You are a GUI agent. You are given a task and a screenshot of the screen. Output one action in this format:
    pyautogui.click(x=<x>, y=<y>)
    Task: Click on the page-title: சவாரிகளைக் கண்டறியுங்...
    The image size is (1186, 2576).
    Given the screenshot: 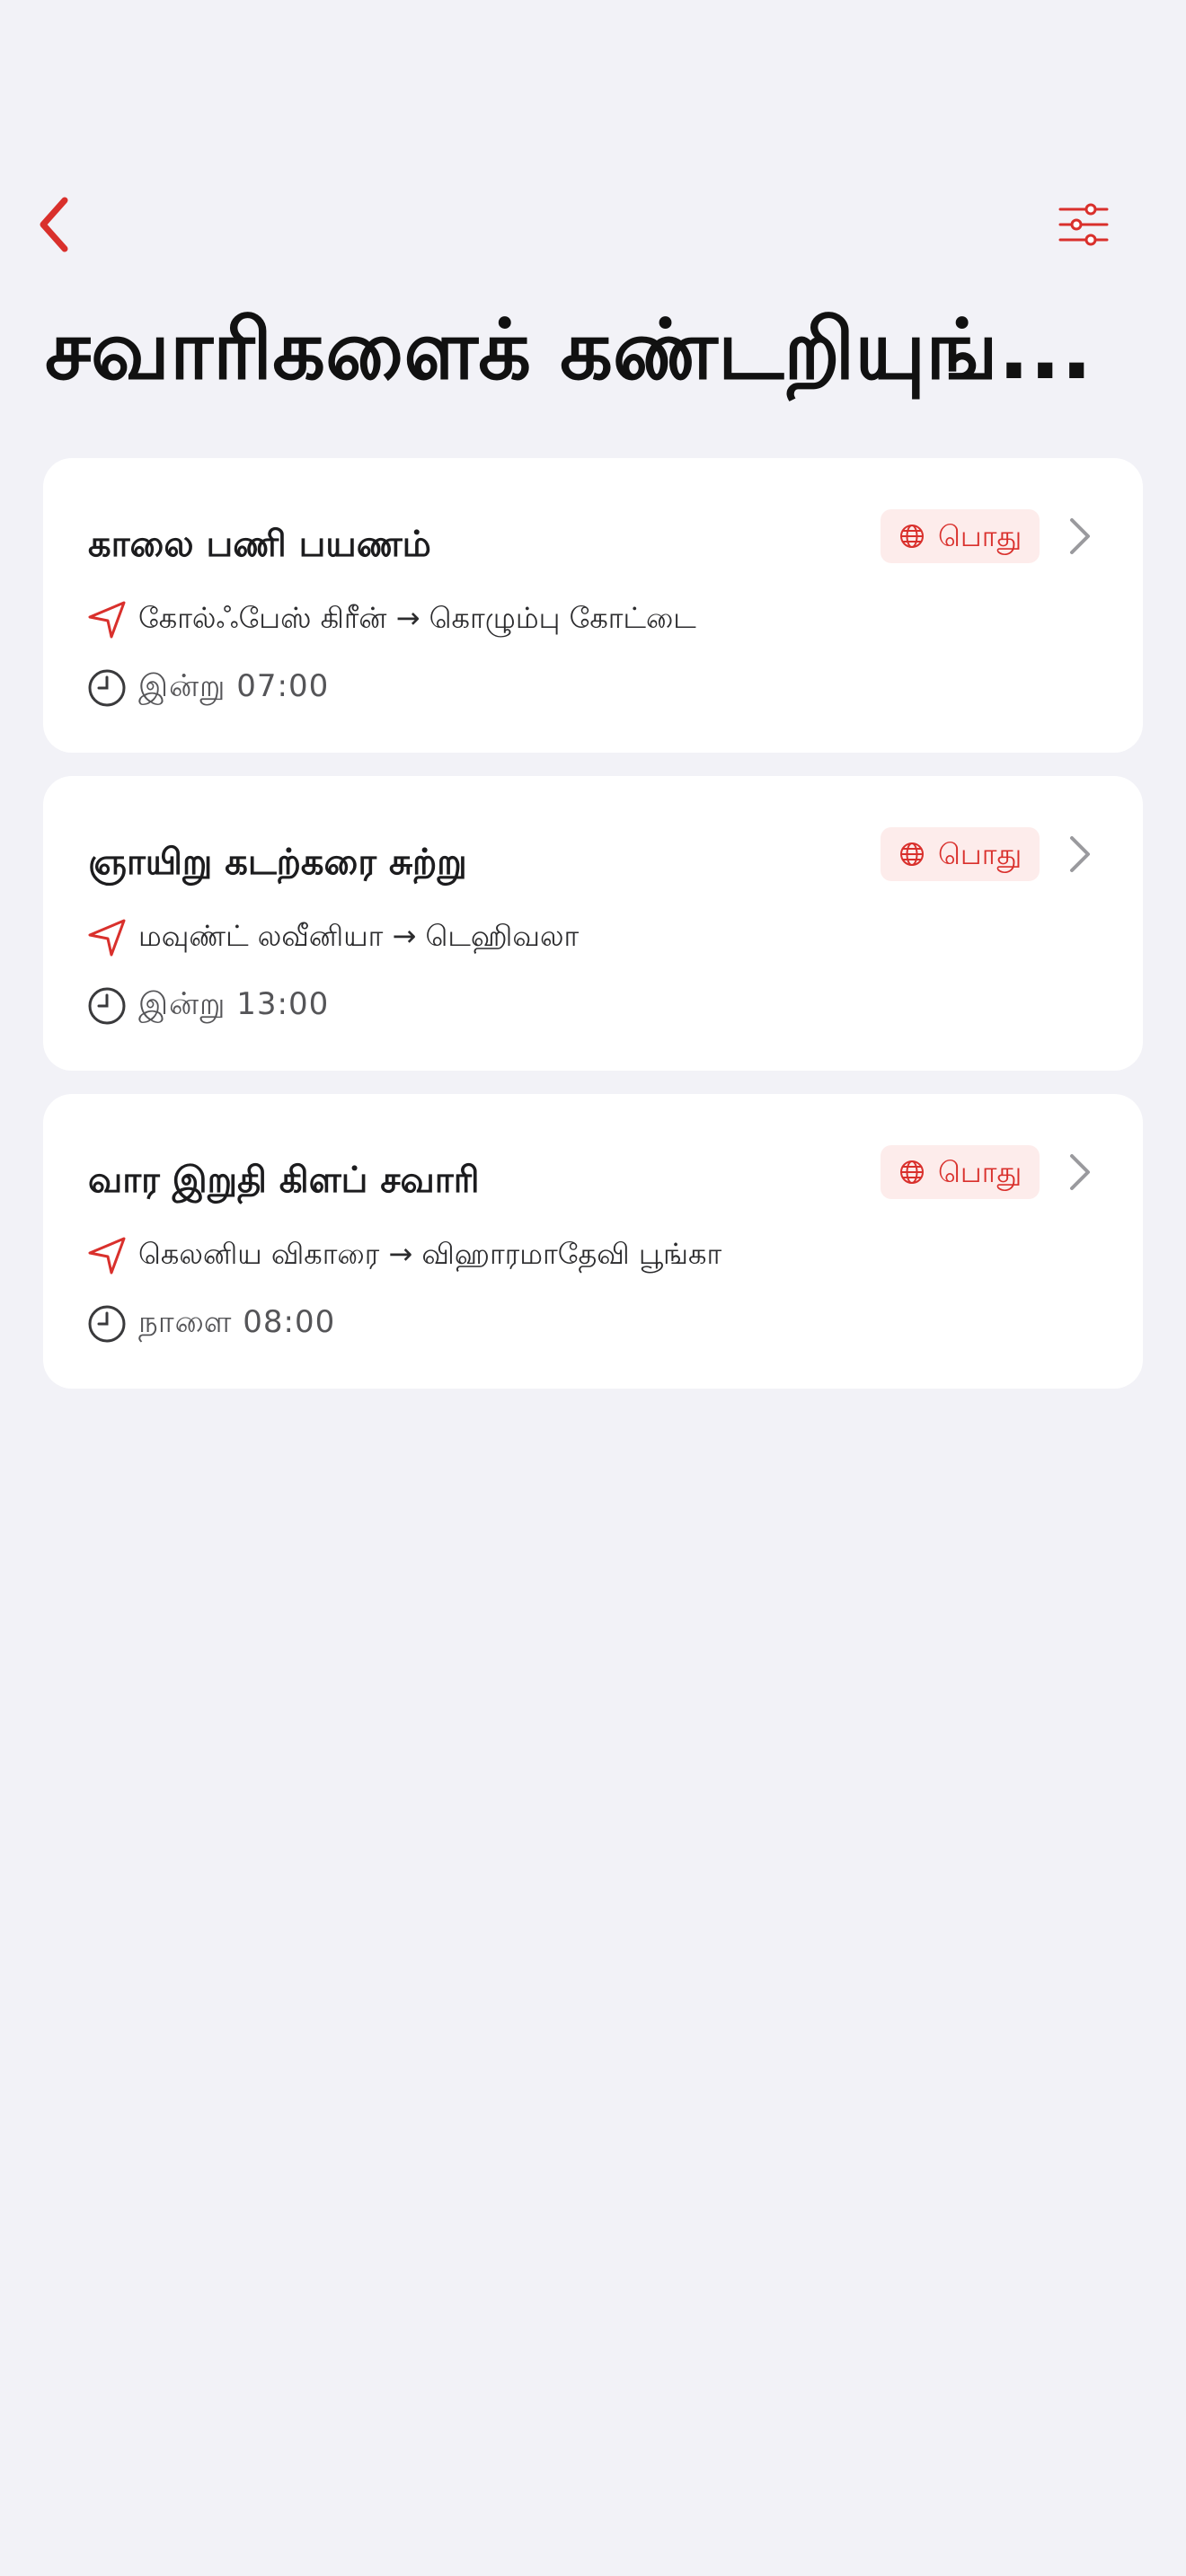 What is the action you would take?
    pyautogui.click(x=569, y=350)
    